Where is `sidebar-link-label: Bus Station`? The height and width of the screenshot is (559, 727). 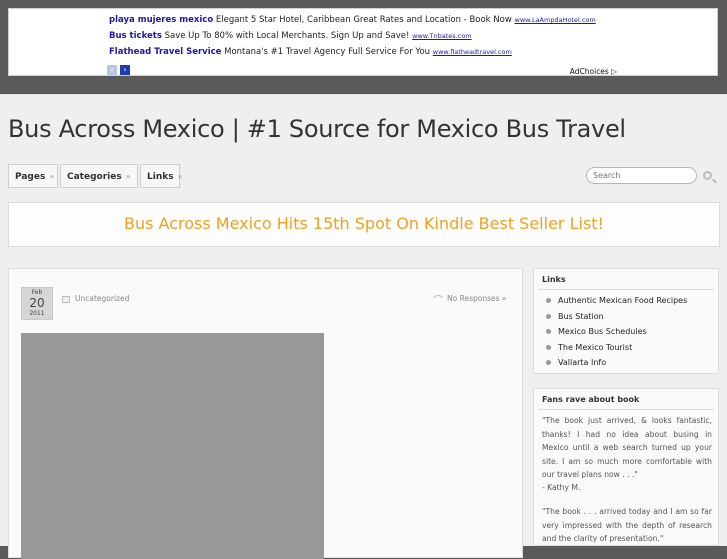 sidebar-link-label: Bus Station is located at coordinates (581, 316).